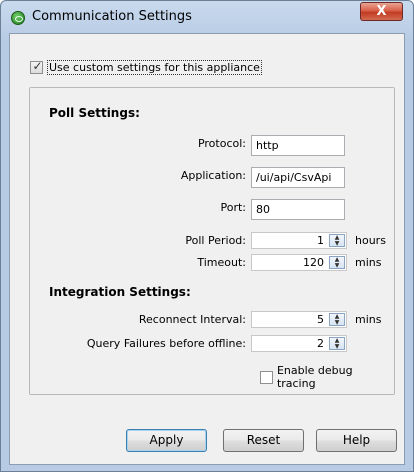  I want to click on checkmark-icon: ✓, so click(37, 66).